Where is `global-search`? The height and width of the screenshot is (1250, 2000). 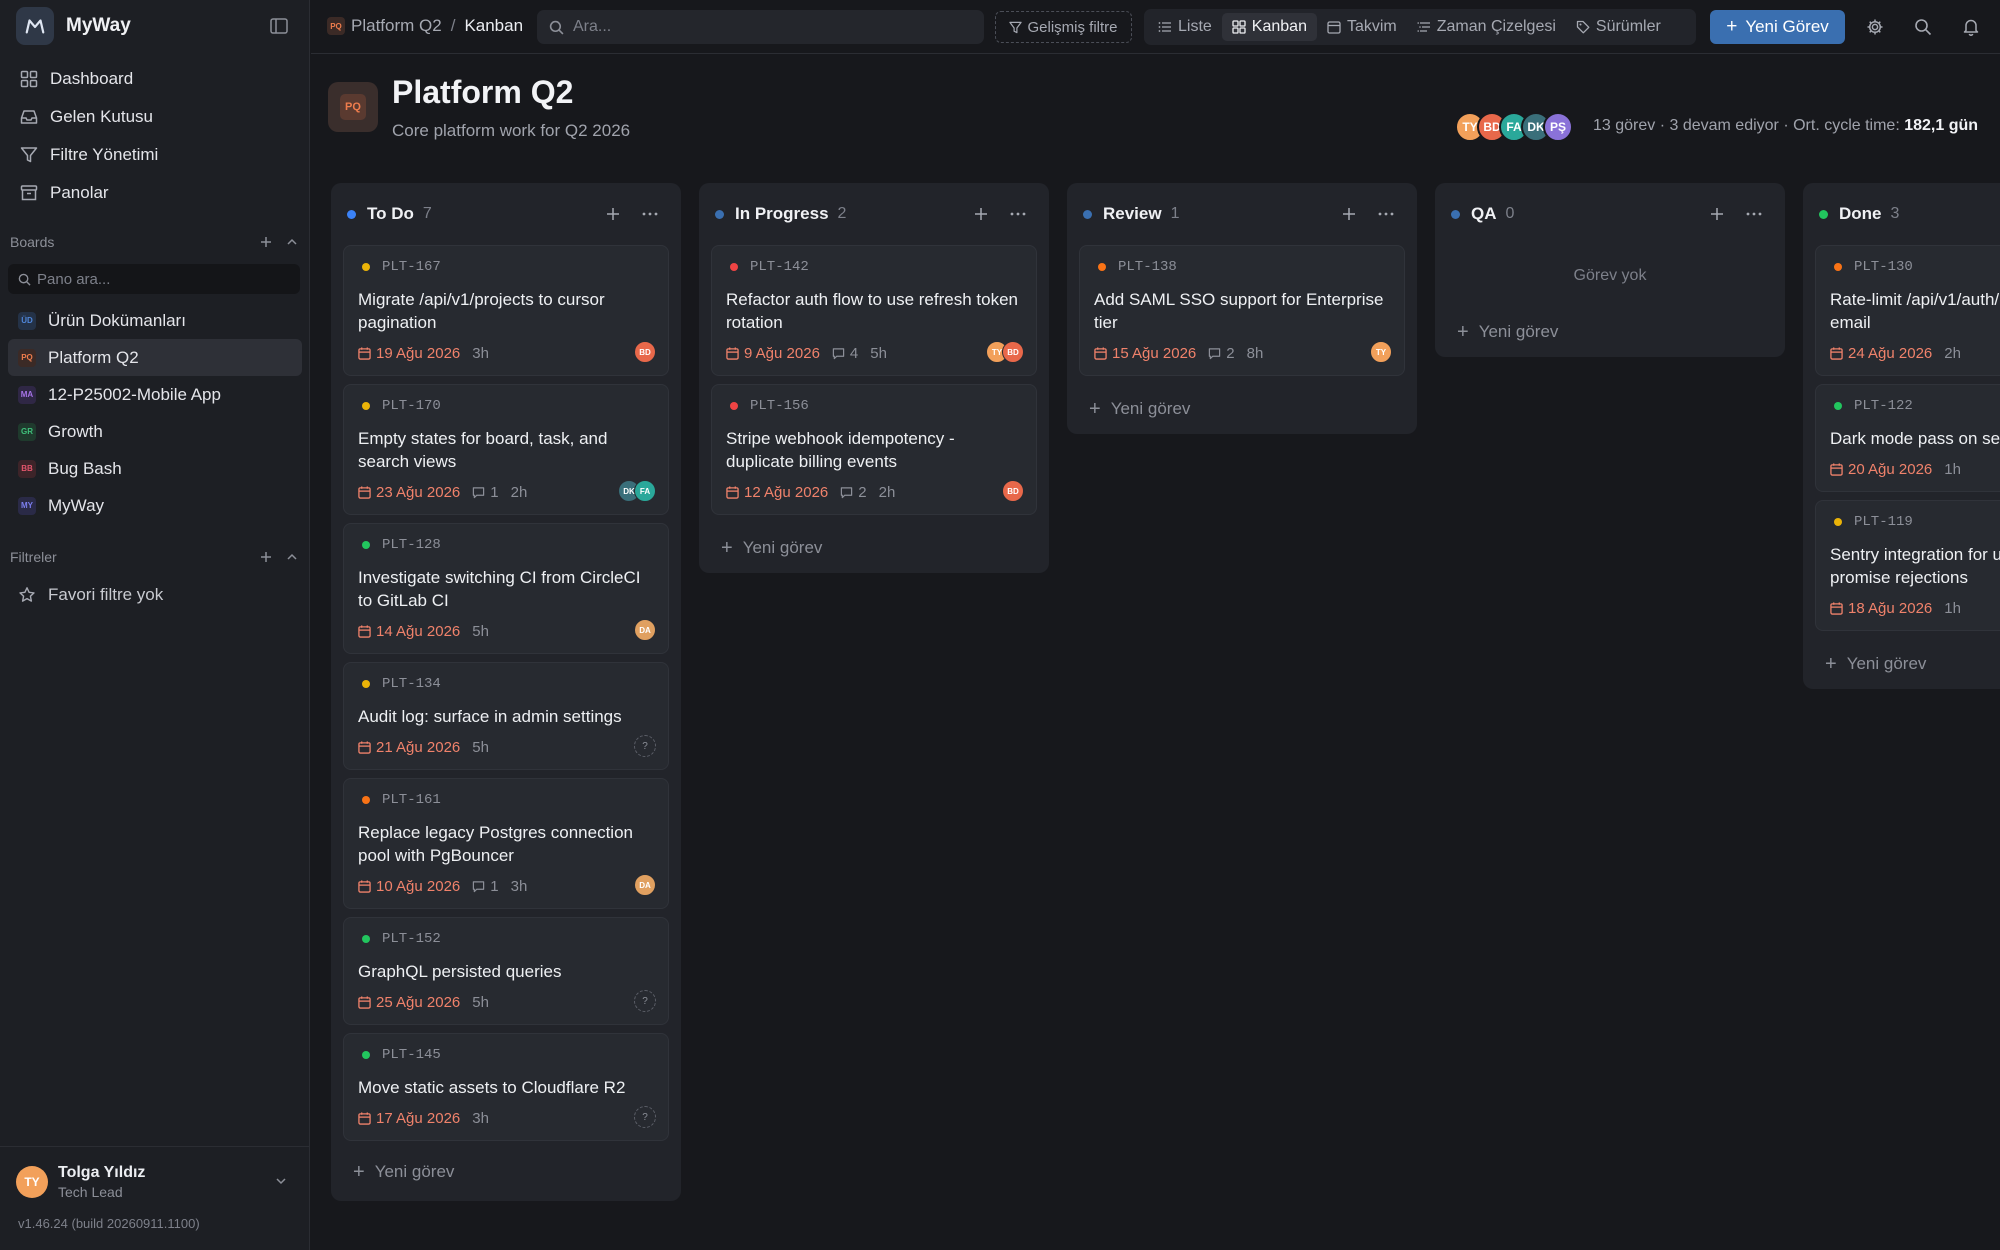 global-search is located at coordinates (760, 27).